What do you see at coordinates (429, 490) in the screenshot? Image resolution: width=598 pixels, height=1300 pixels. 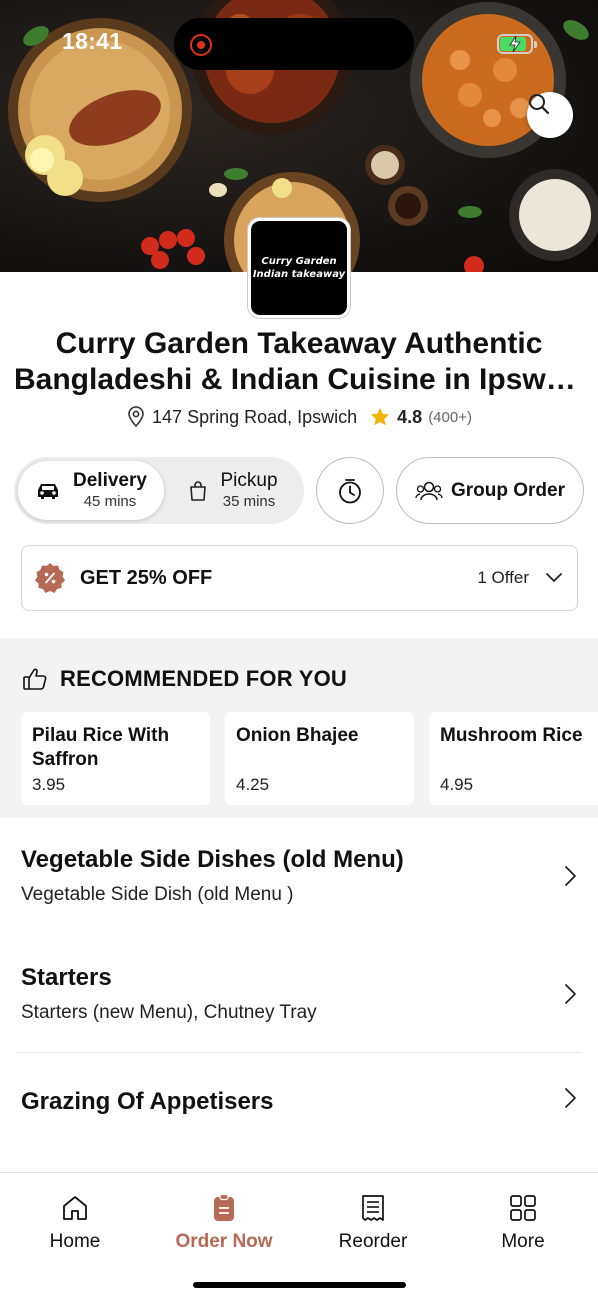 I see `group-icon` at bounding box center [429, 490].